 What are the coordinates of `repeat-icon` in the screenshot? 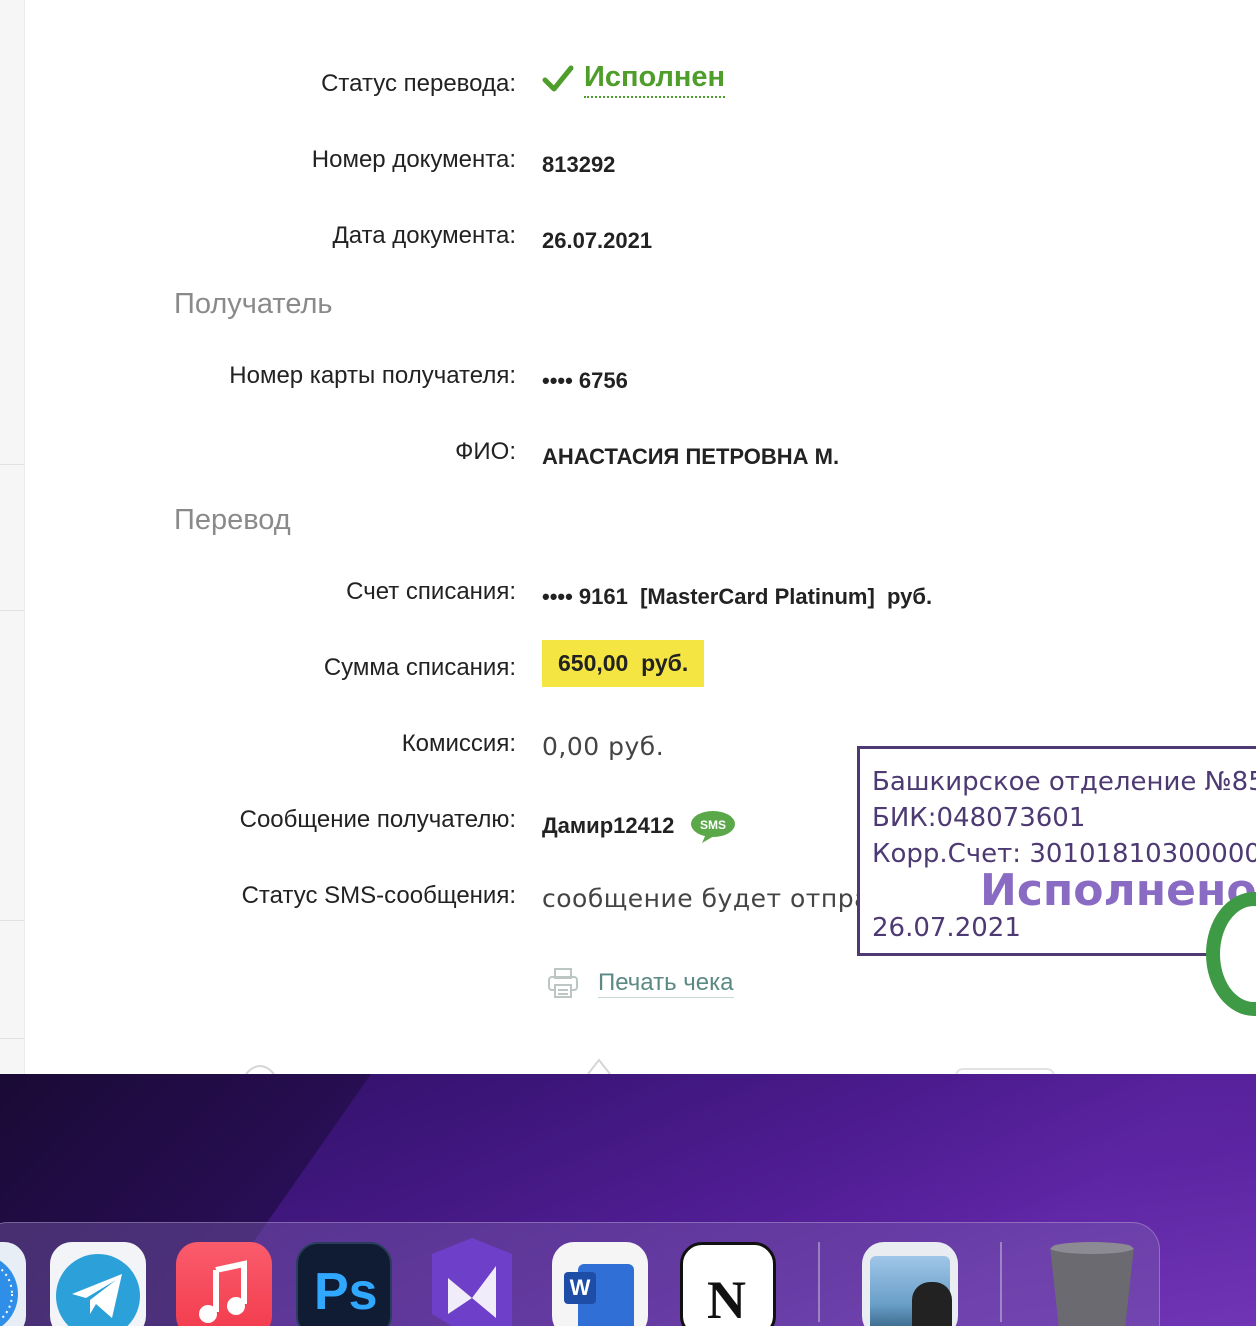 It's located at (260, 1066).